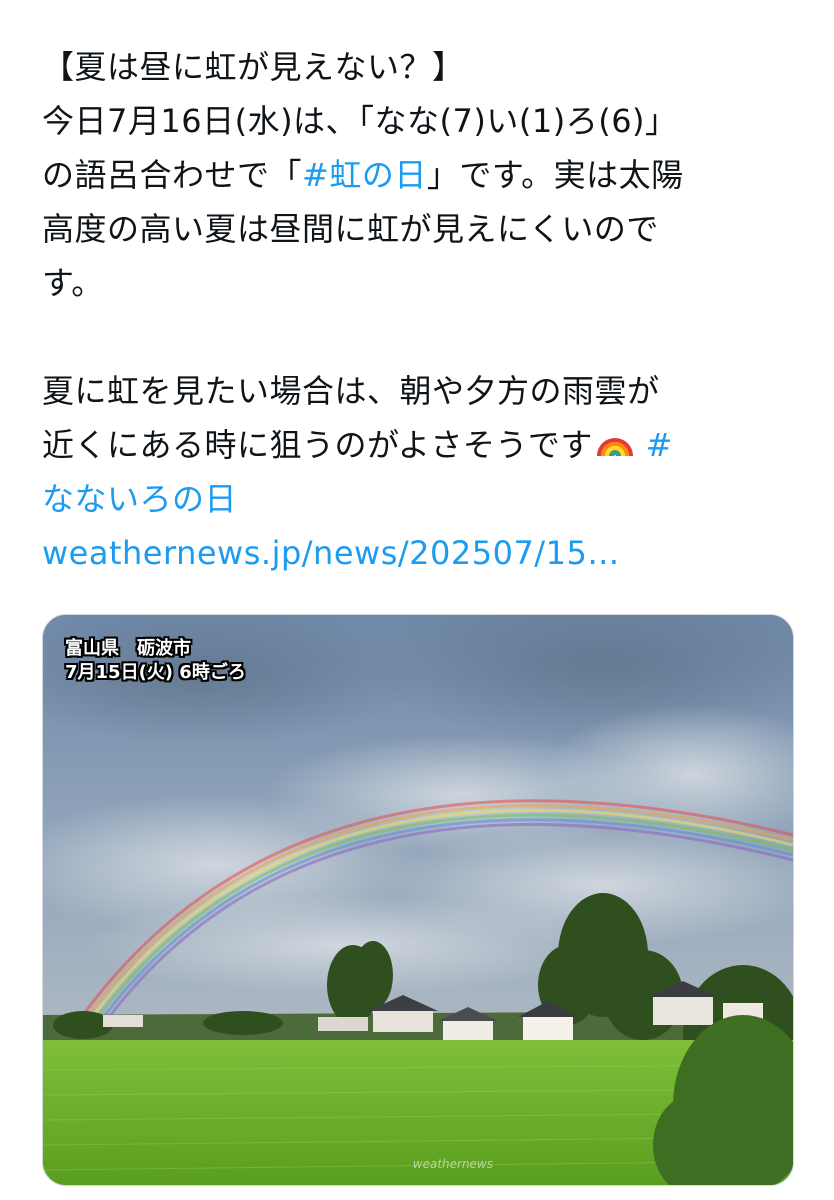 The image size is (834, 1200). What do you see at coordinates (360, 121) in the screenshot?
I see `tweet-line: 今日7月16日(水)は、「なな(7)い(1)ろ(6)」` at bounding box center [360, 121].